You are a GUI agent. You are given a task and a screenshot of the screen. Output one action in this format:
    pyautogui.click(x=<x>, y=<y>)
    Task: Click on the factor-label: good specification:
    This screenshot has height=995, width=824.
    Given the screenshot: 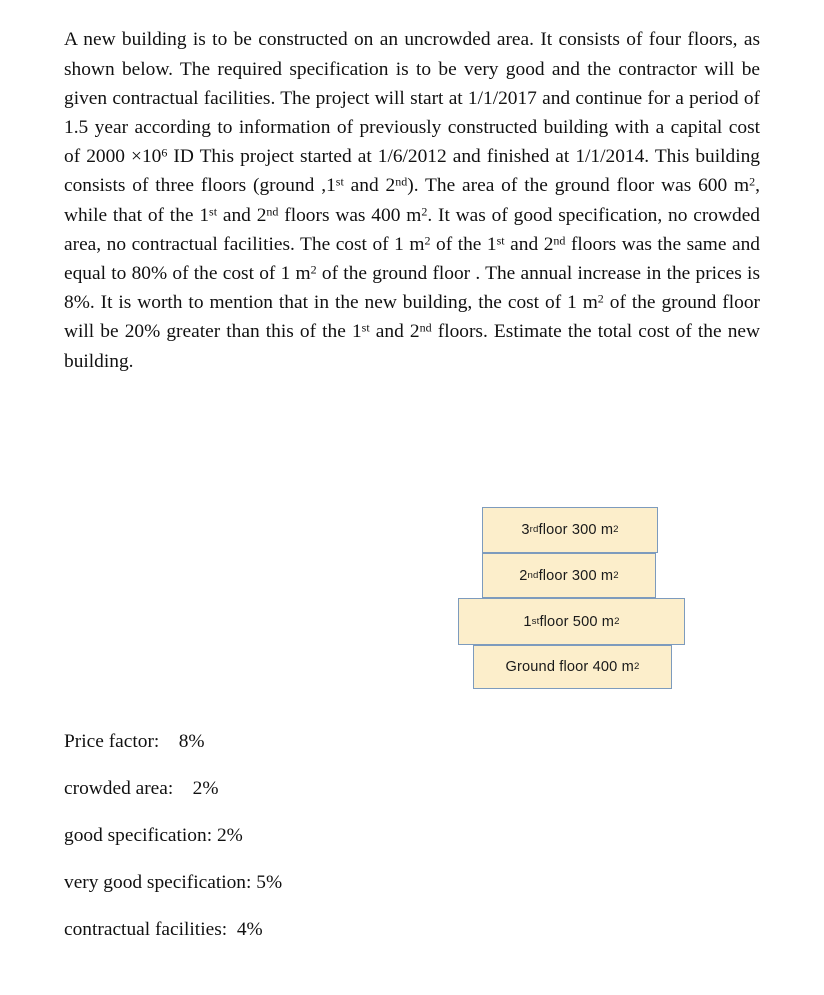 What is the action you would take?
    pyautogui.click(x=138, y=835)
    